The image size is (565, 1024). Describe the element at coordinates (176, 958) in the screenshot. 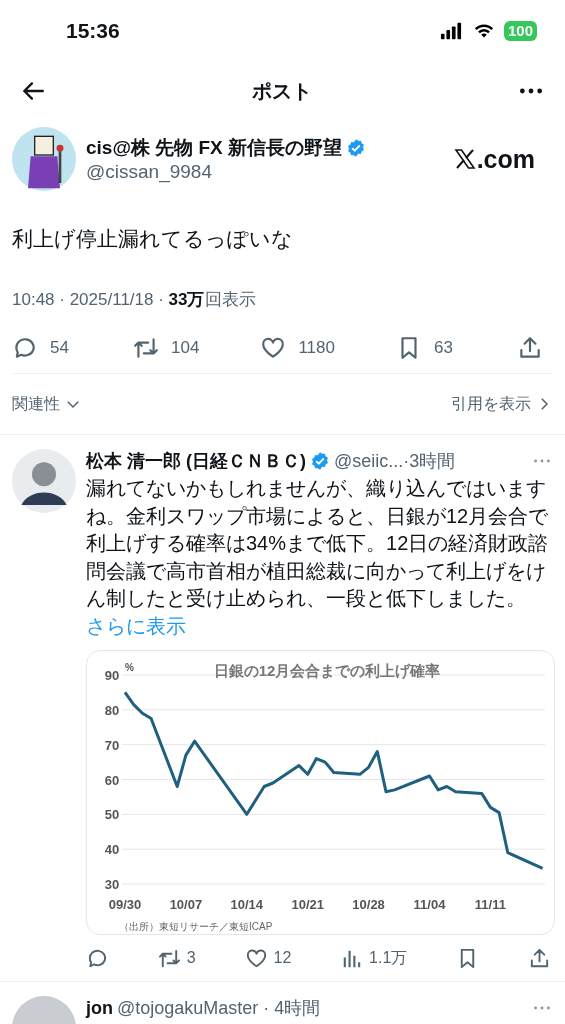

I see `repost-button: 3` at that location.